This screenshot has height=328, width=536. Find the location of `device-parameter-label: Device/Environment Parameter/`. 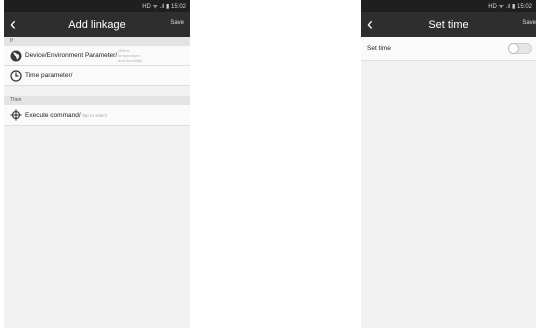

device-parameter-label: Device/Environment Parameter/ is located at coordinates (71, 55).